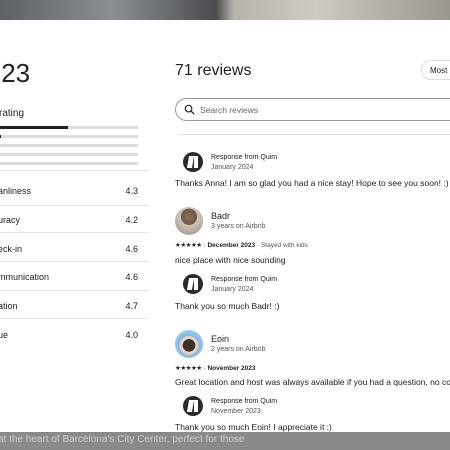 This screenshot has width=450, height=450. What do you see at coordinates (220, 339) in the screenshot?
I see `reviewer-name: Eoin` at bounding box center [220, 339].